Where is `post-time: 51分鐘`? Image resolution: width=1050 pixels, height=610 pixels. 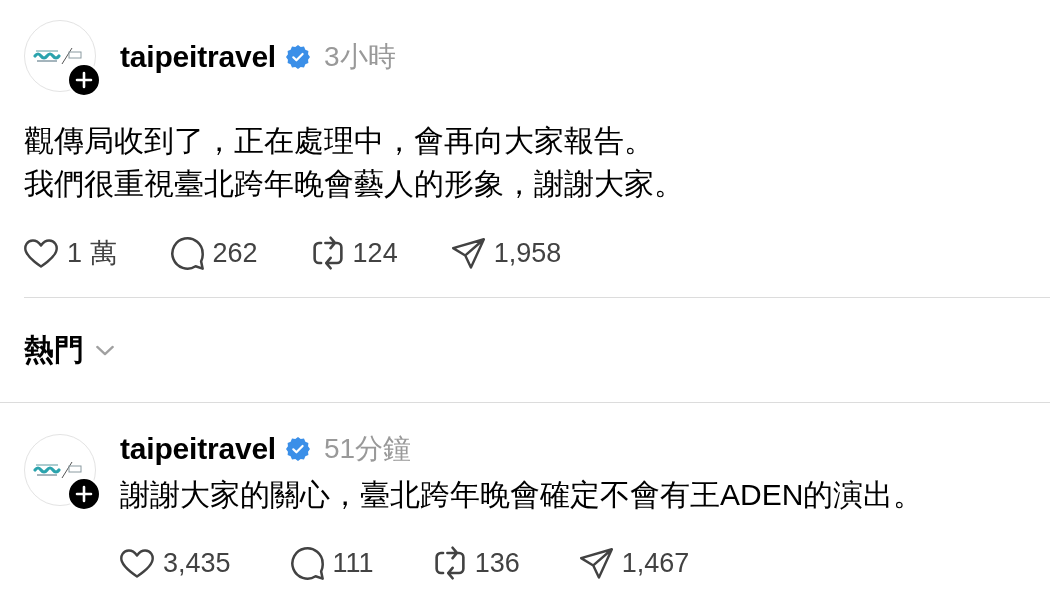 post-time: 51分鐘 is located at coordinates (368, 449).